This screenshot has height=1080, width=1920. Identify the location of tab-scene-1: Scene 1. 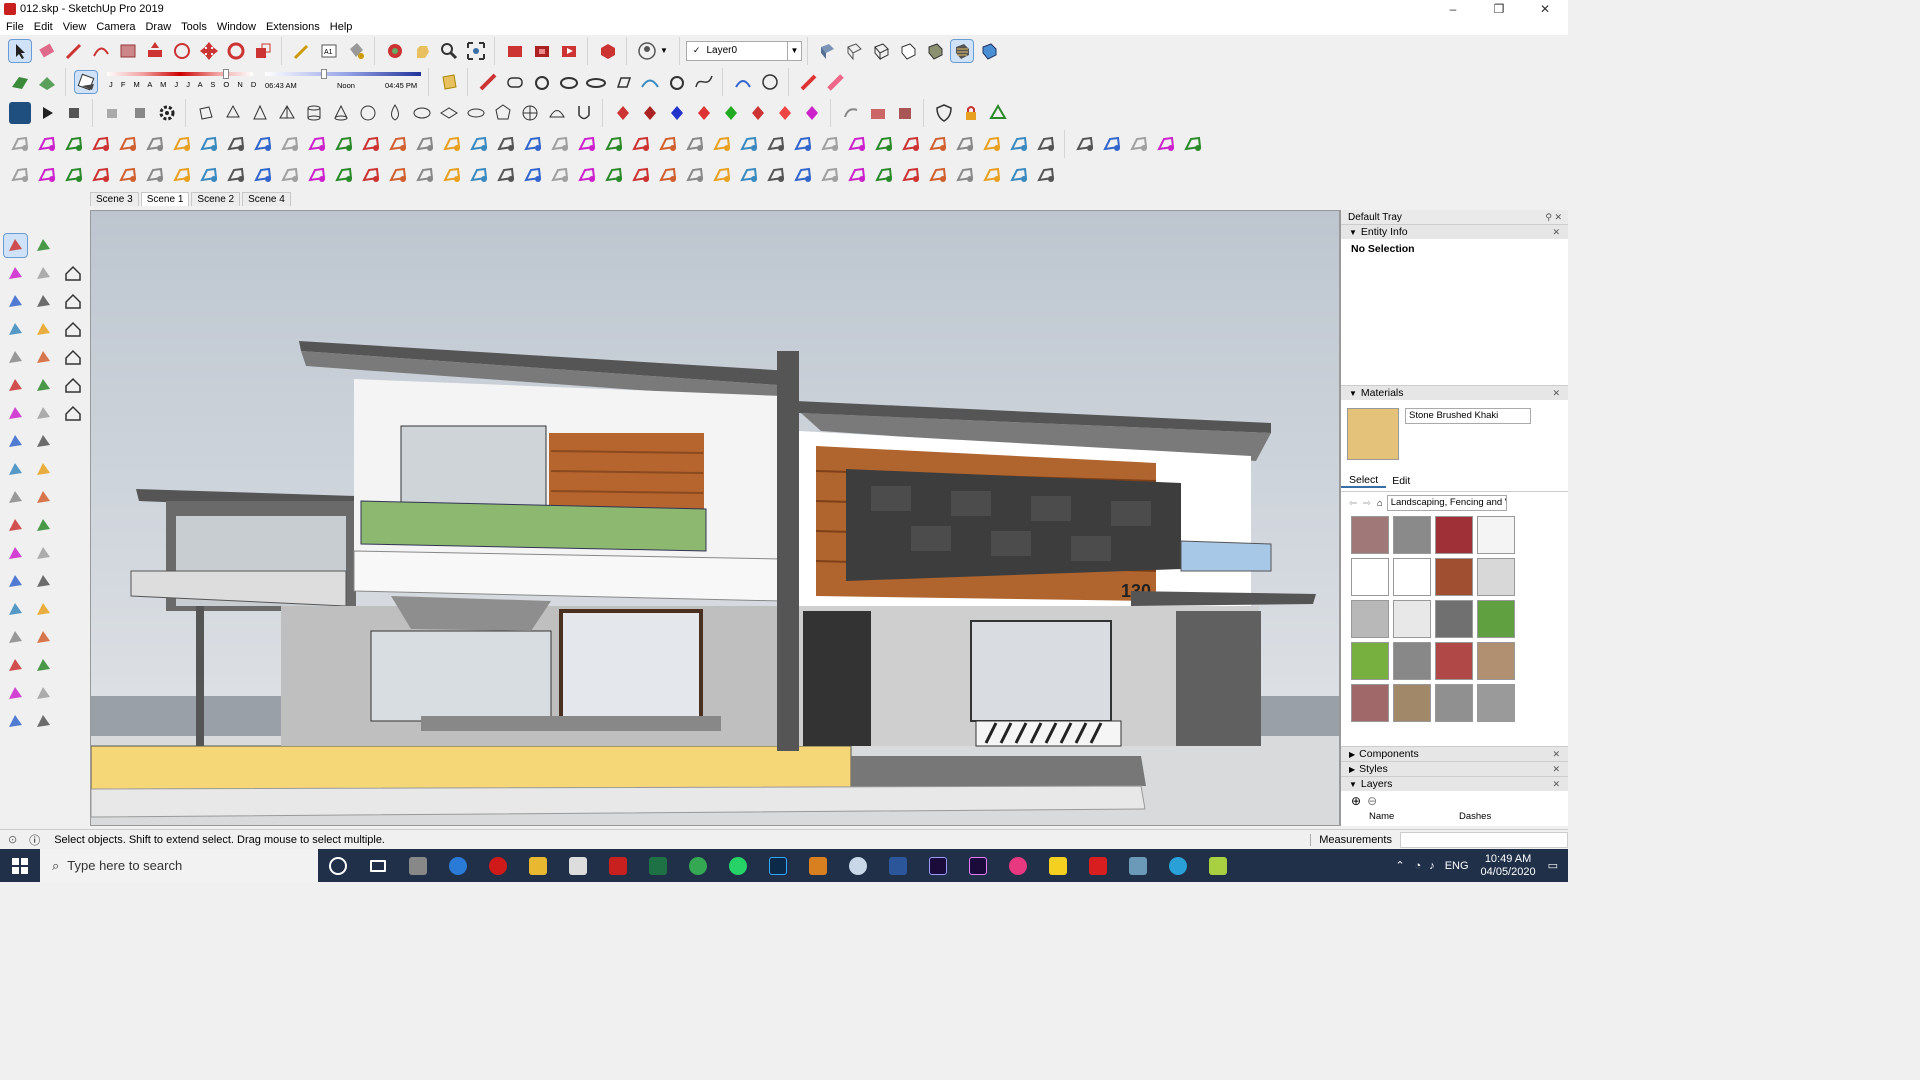
(165, 199).